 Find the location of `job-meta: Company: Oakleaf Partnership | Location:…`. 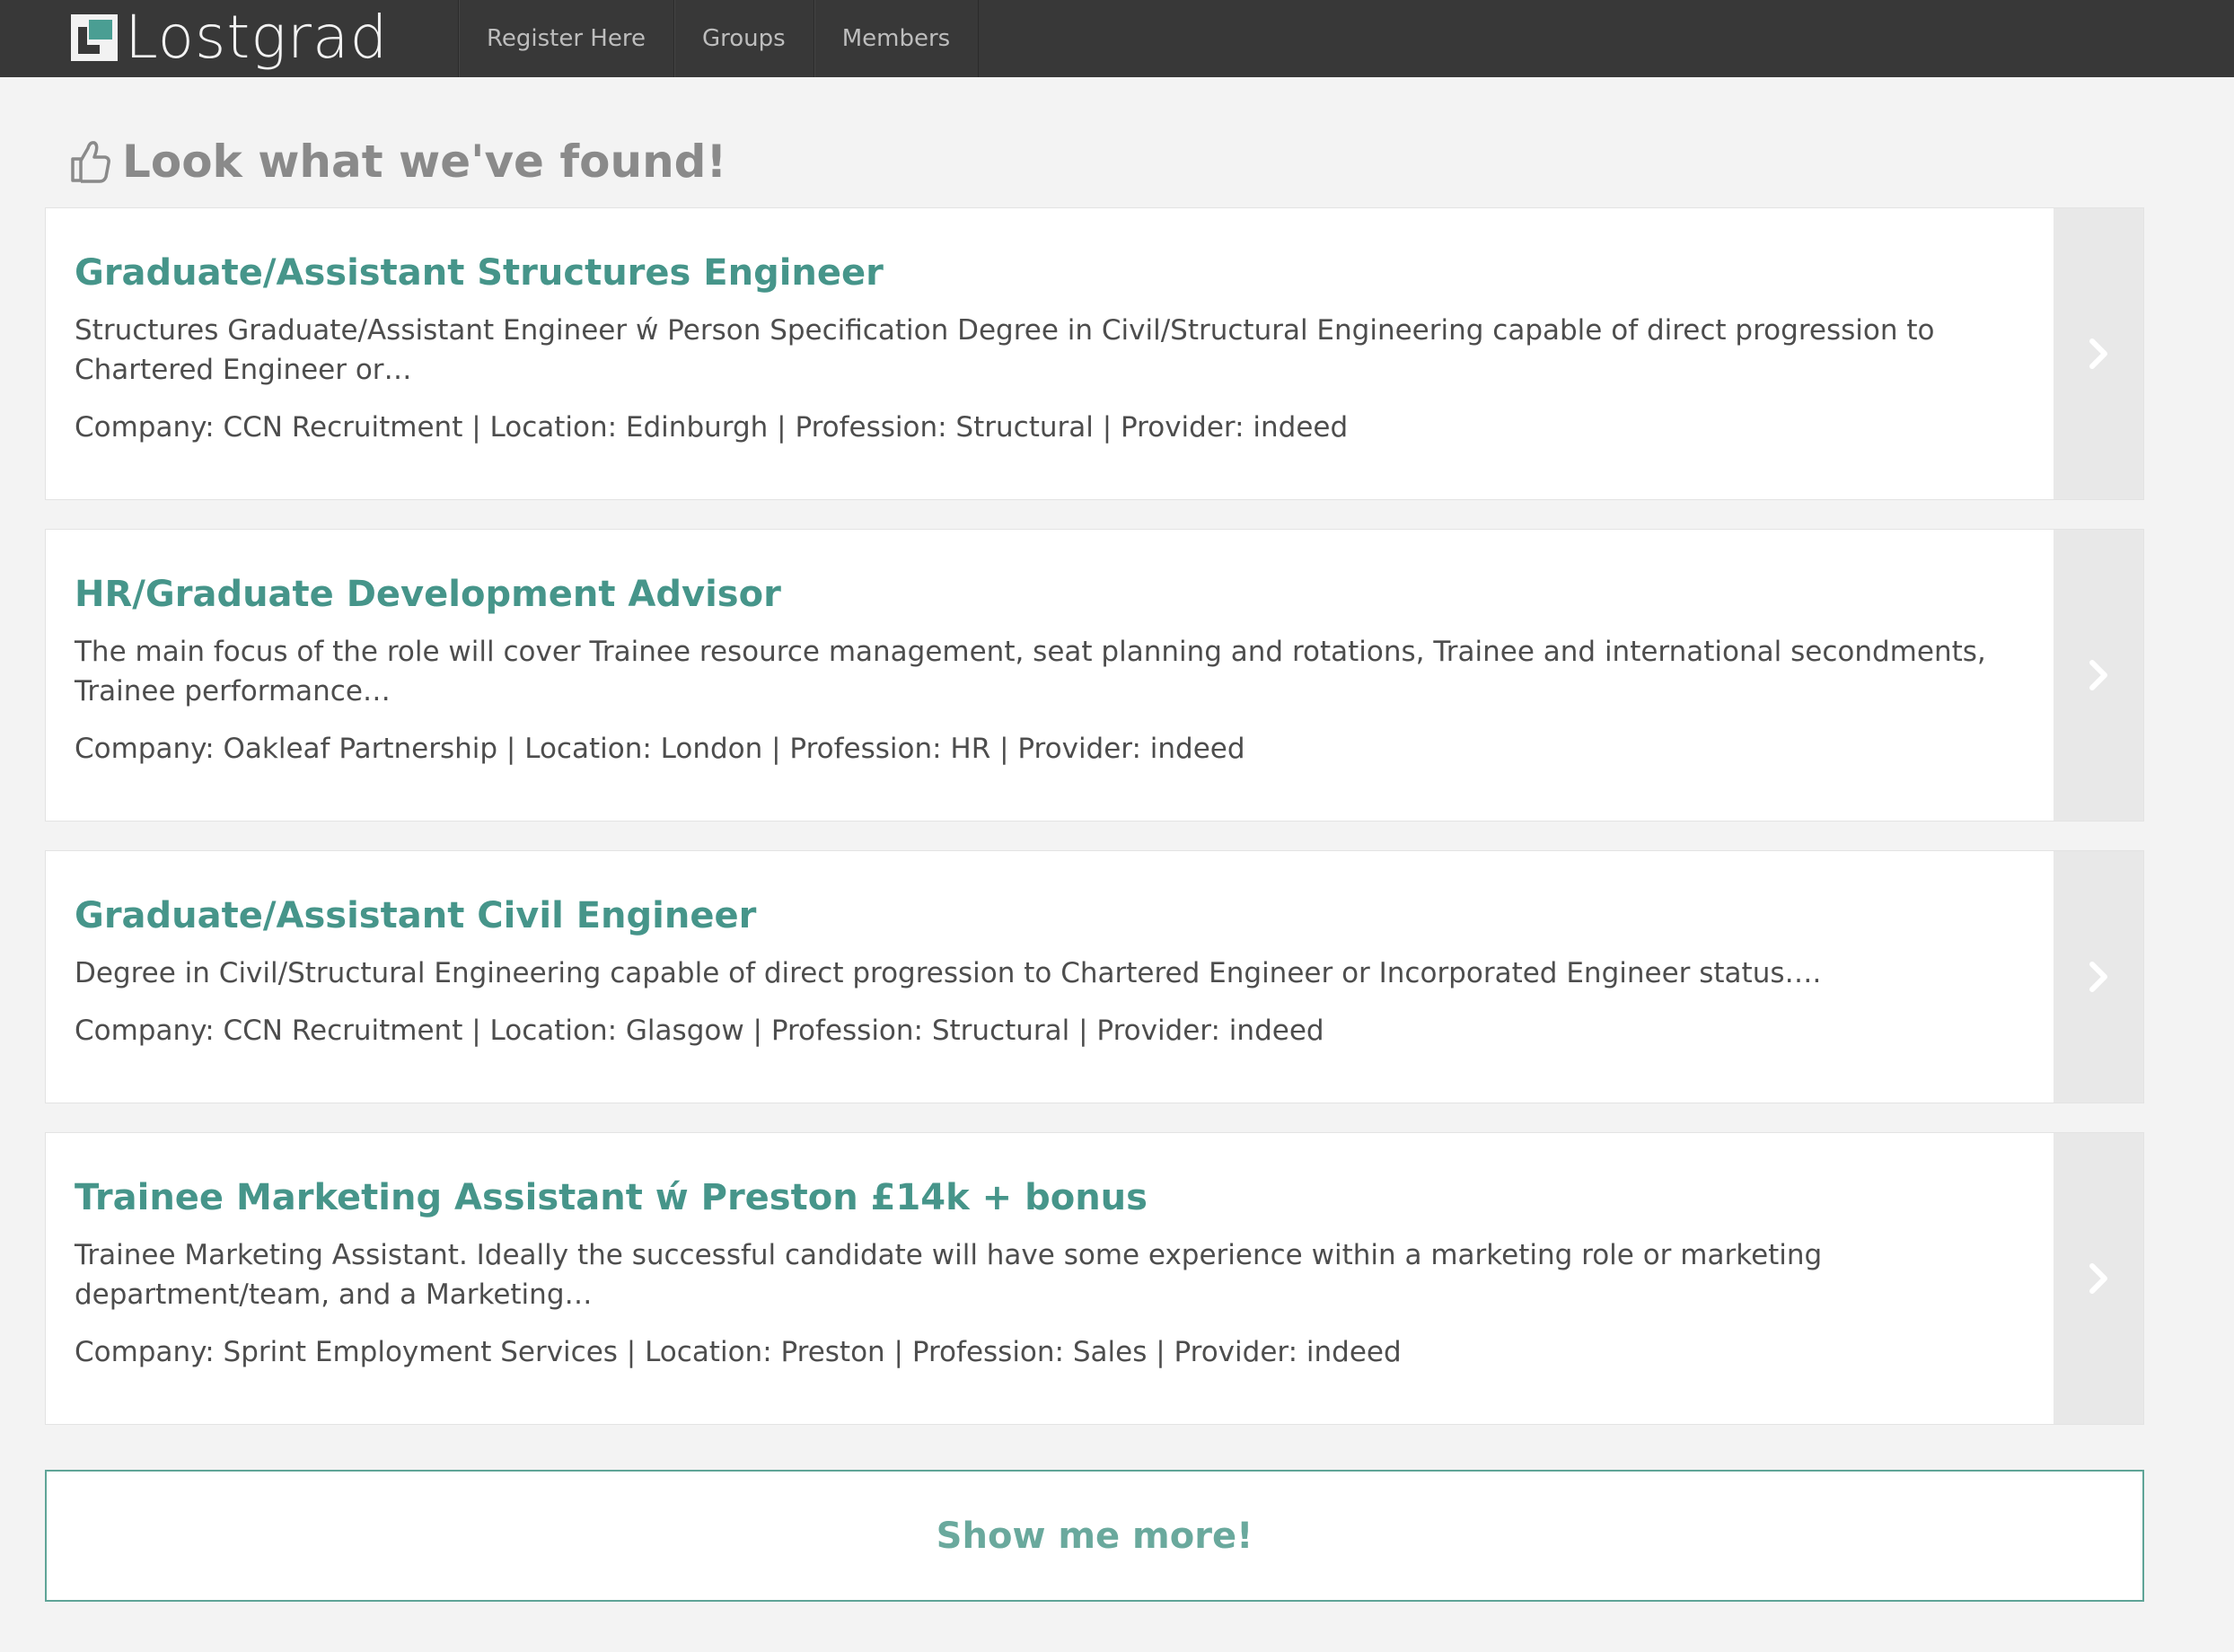

job-meta: Company: Oakleaf Partnership | Location:… is located at coordinates (660, 749).